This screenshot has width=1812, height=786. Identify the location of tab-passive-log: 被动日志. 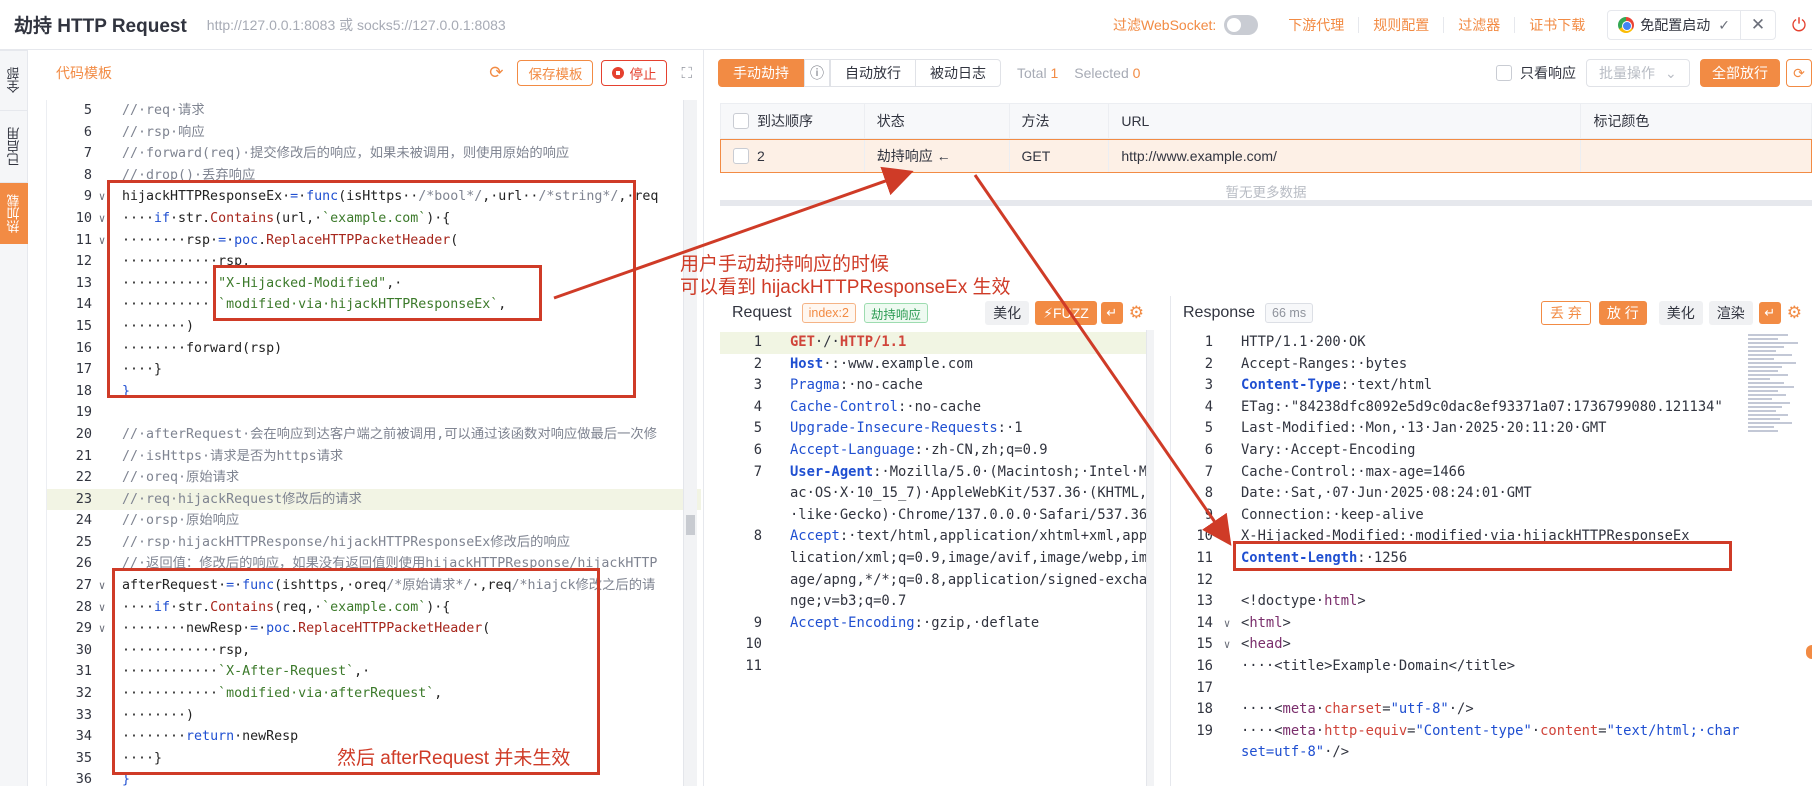
(958, 73).